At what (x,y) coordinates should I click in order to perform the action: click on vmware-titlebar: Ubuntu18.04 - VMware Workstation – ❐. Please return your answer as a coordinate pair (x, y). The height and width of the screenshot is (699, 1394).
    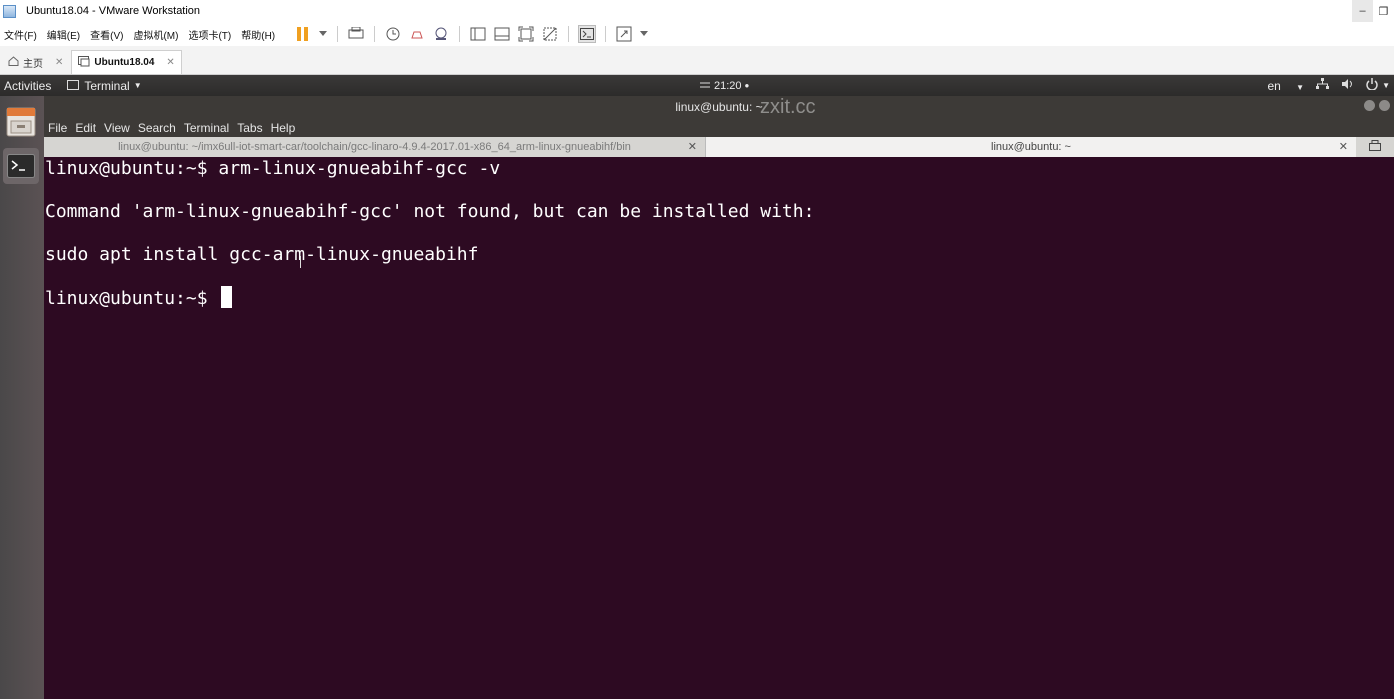
    Looking at the image, I should click on (697, 11).